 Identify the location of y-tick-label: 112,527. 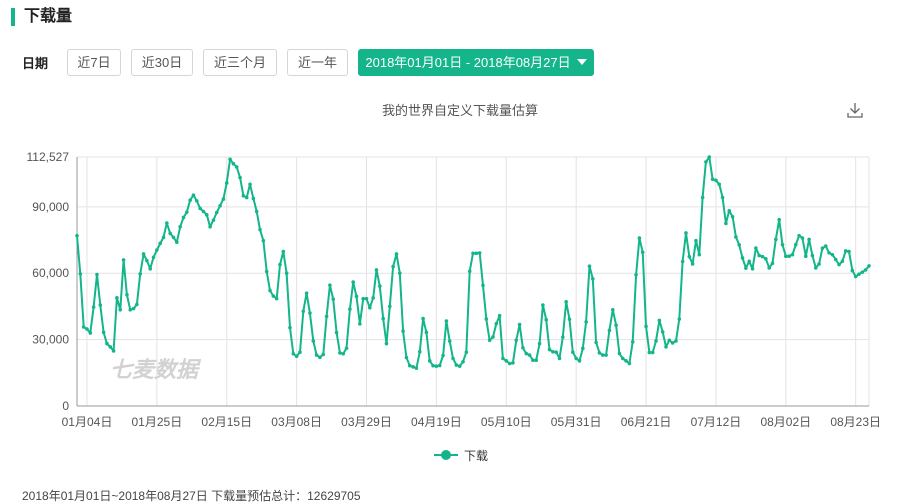
(48, 157).